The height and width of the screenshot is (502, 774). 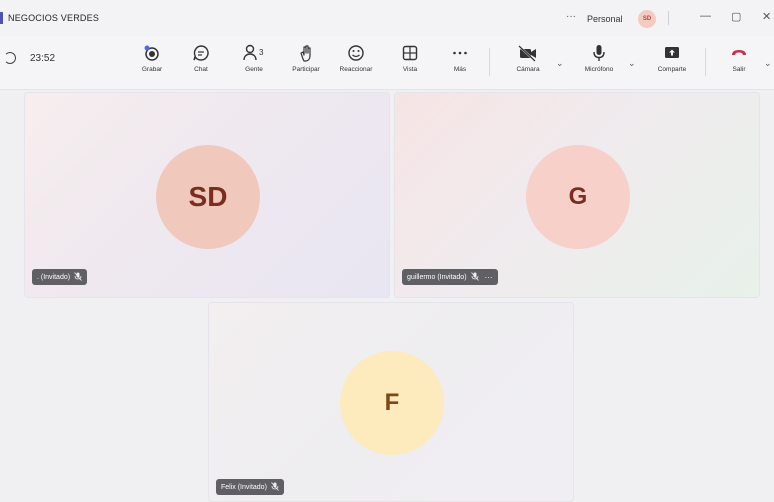 I want to click on record-icon, so click(x=152, y=53).